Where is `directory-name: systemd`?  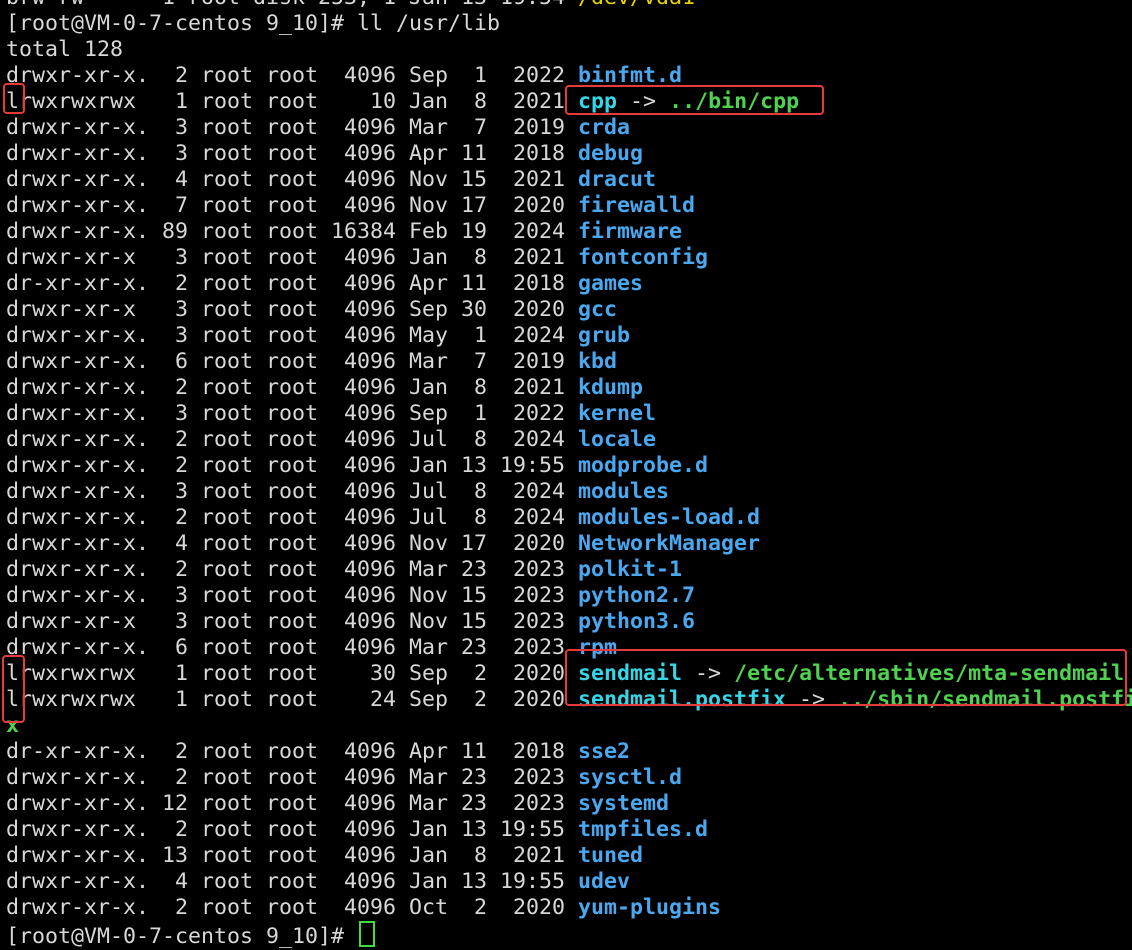 directory-name: systemd is located at coordinates (624, 803).